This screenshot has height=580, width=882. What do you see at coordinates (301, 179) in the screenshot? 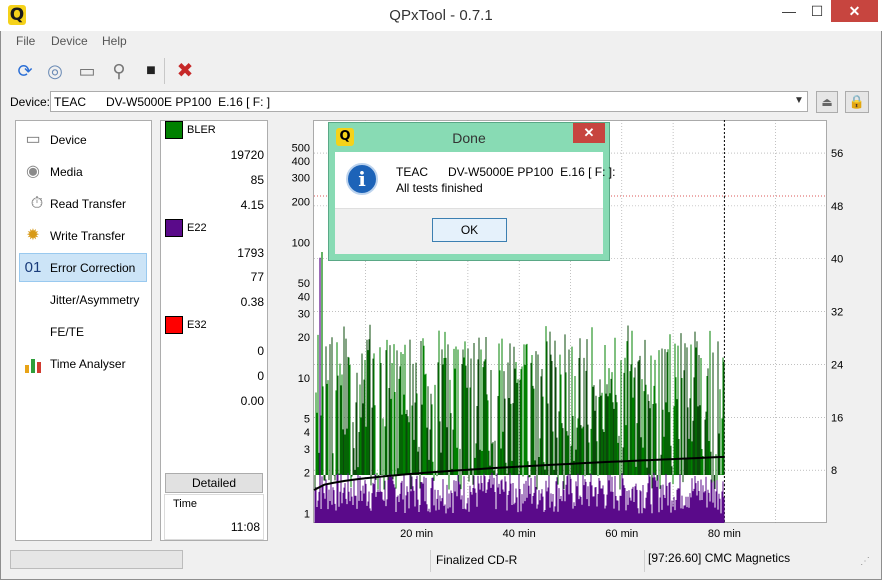
I see `y-tick-left: 300` at bounding box center [301, 179].